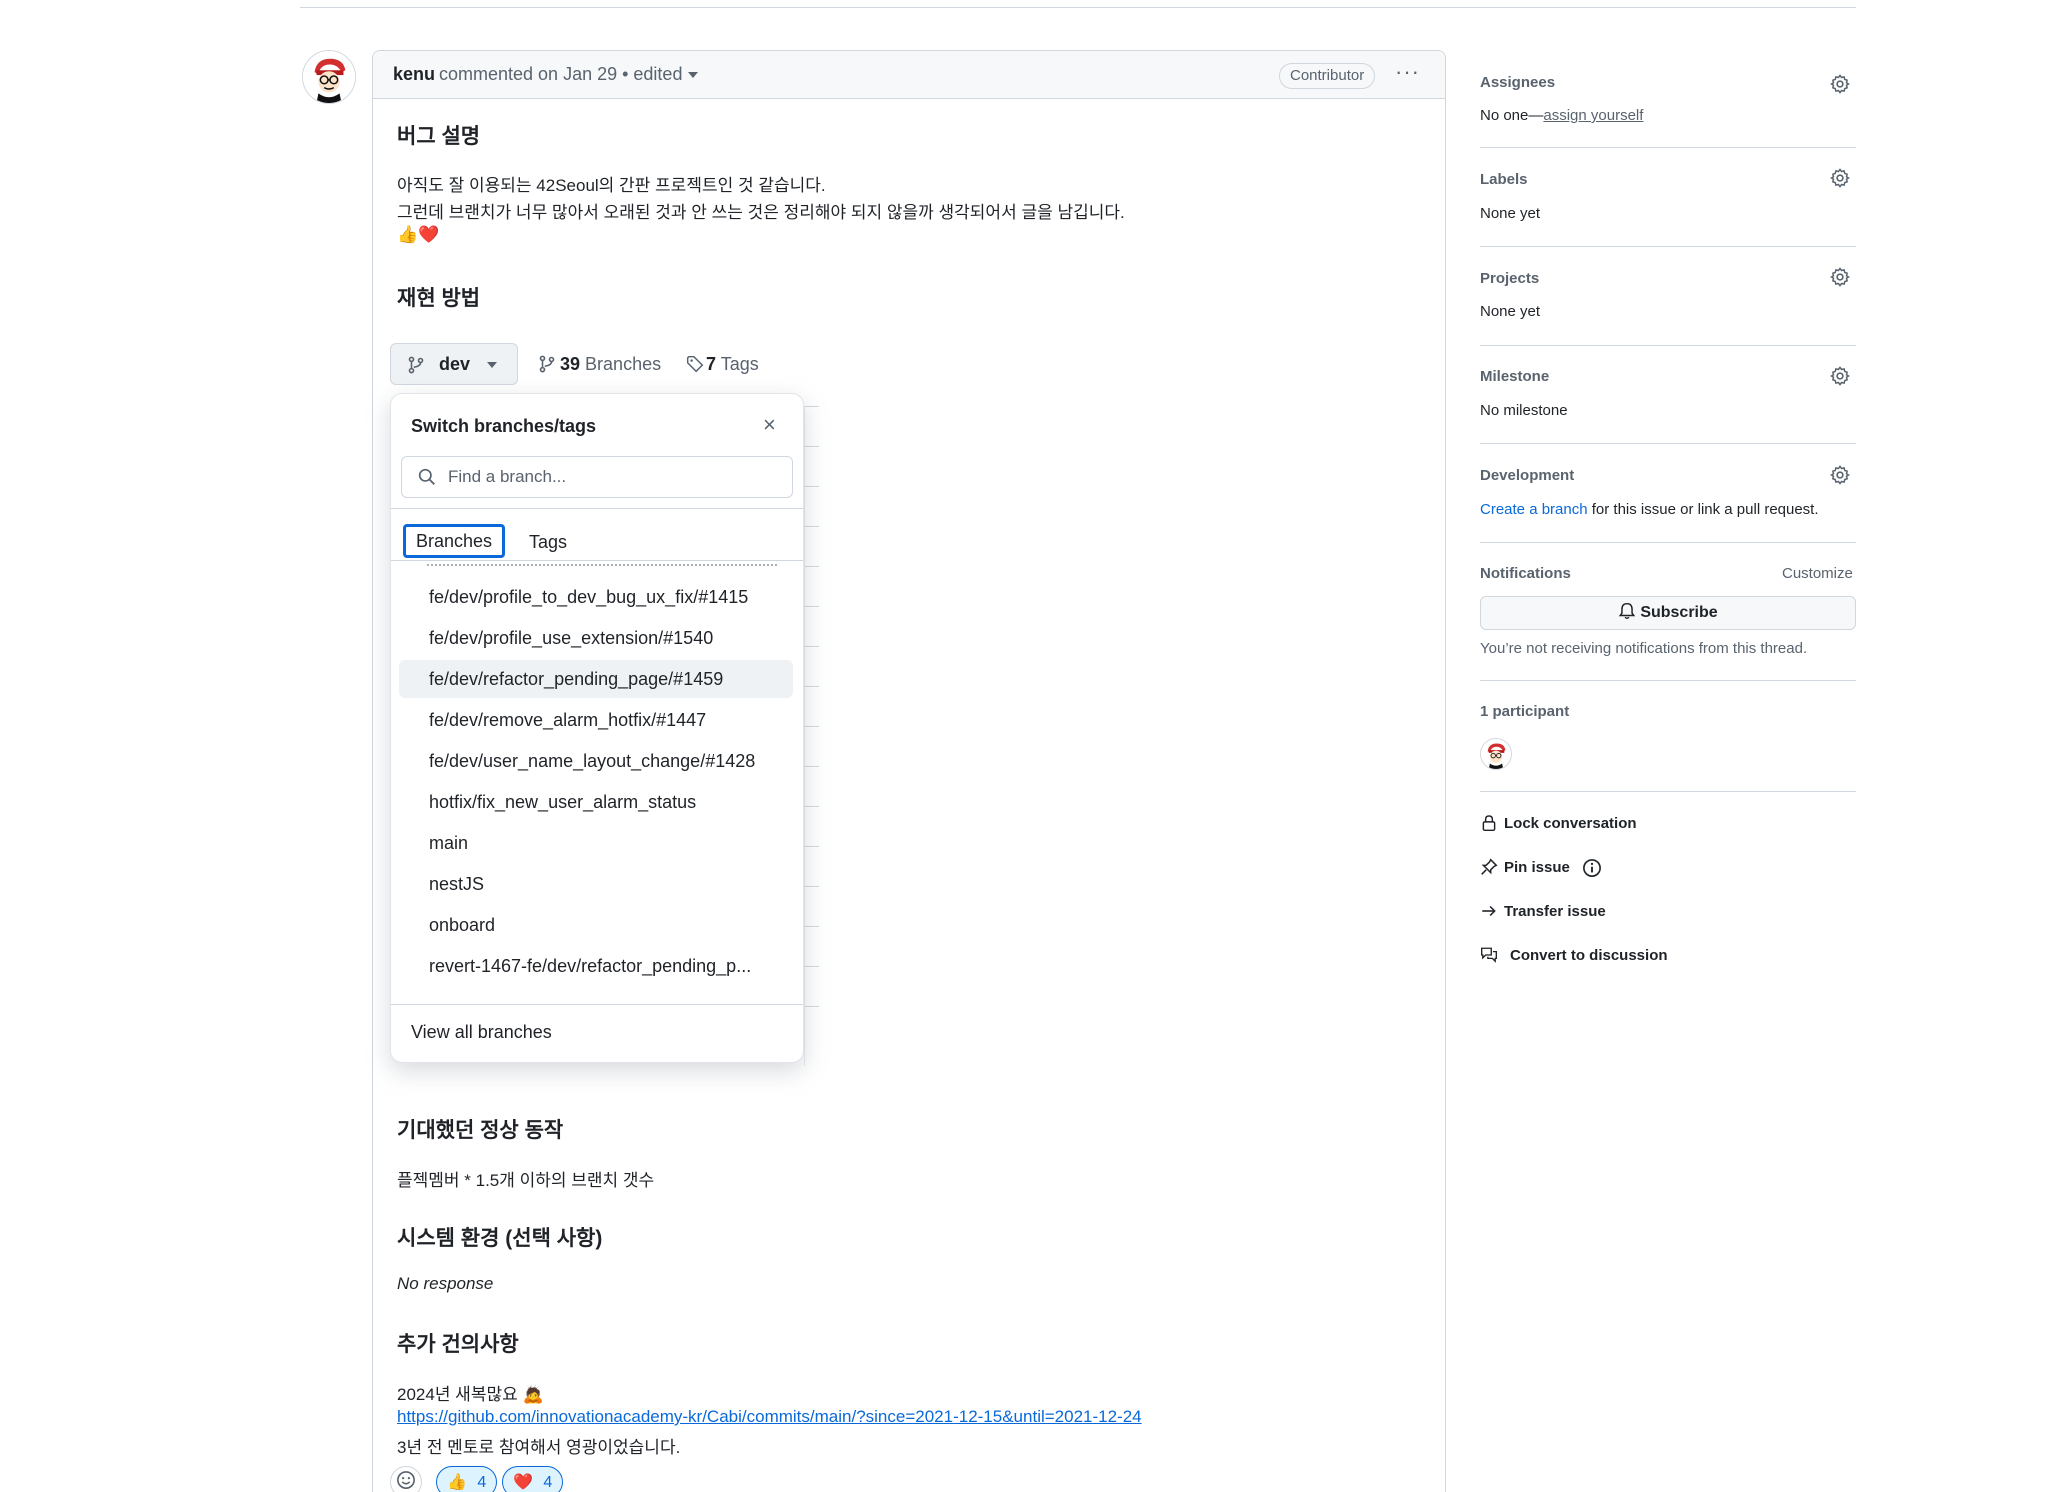 The image size is (2048, 1492). I want to click on scrolled-list-edge, so click(602, 566).